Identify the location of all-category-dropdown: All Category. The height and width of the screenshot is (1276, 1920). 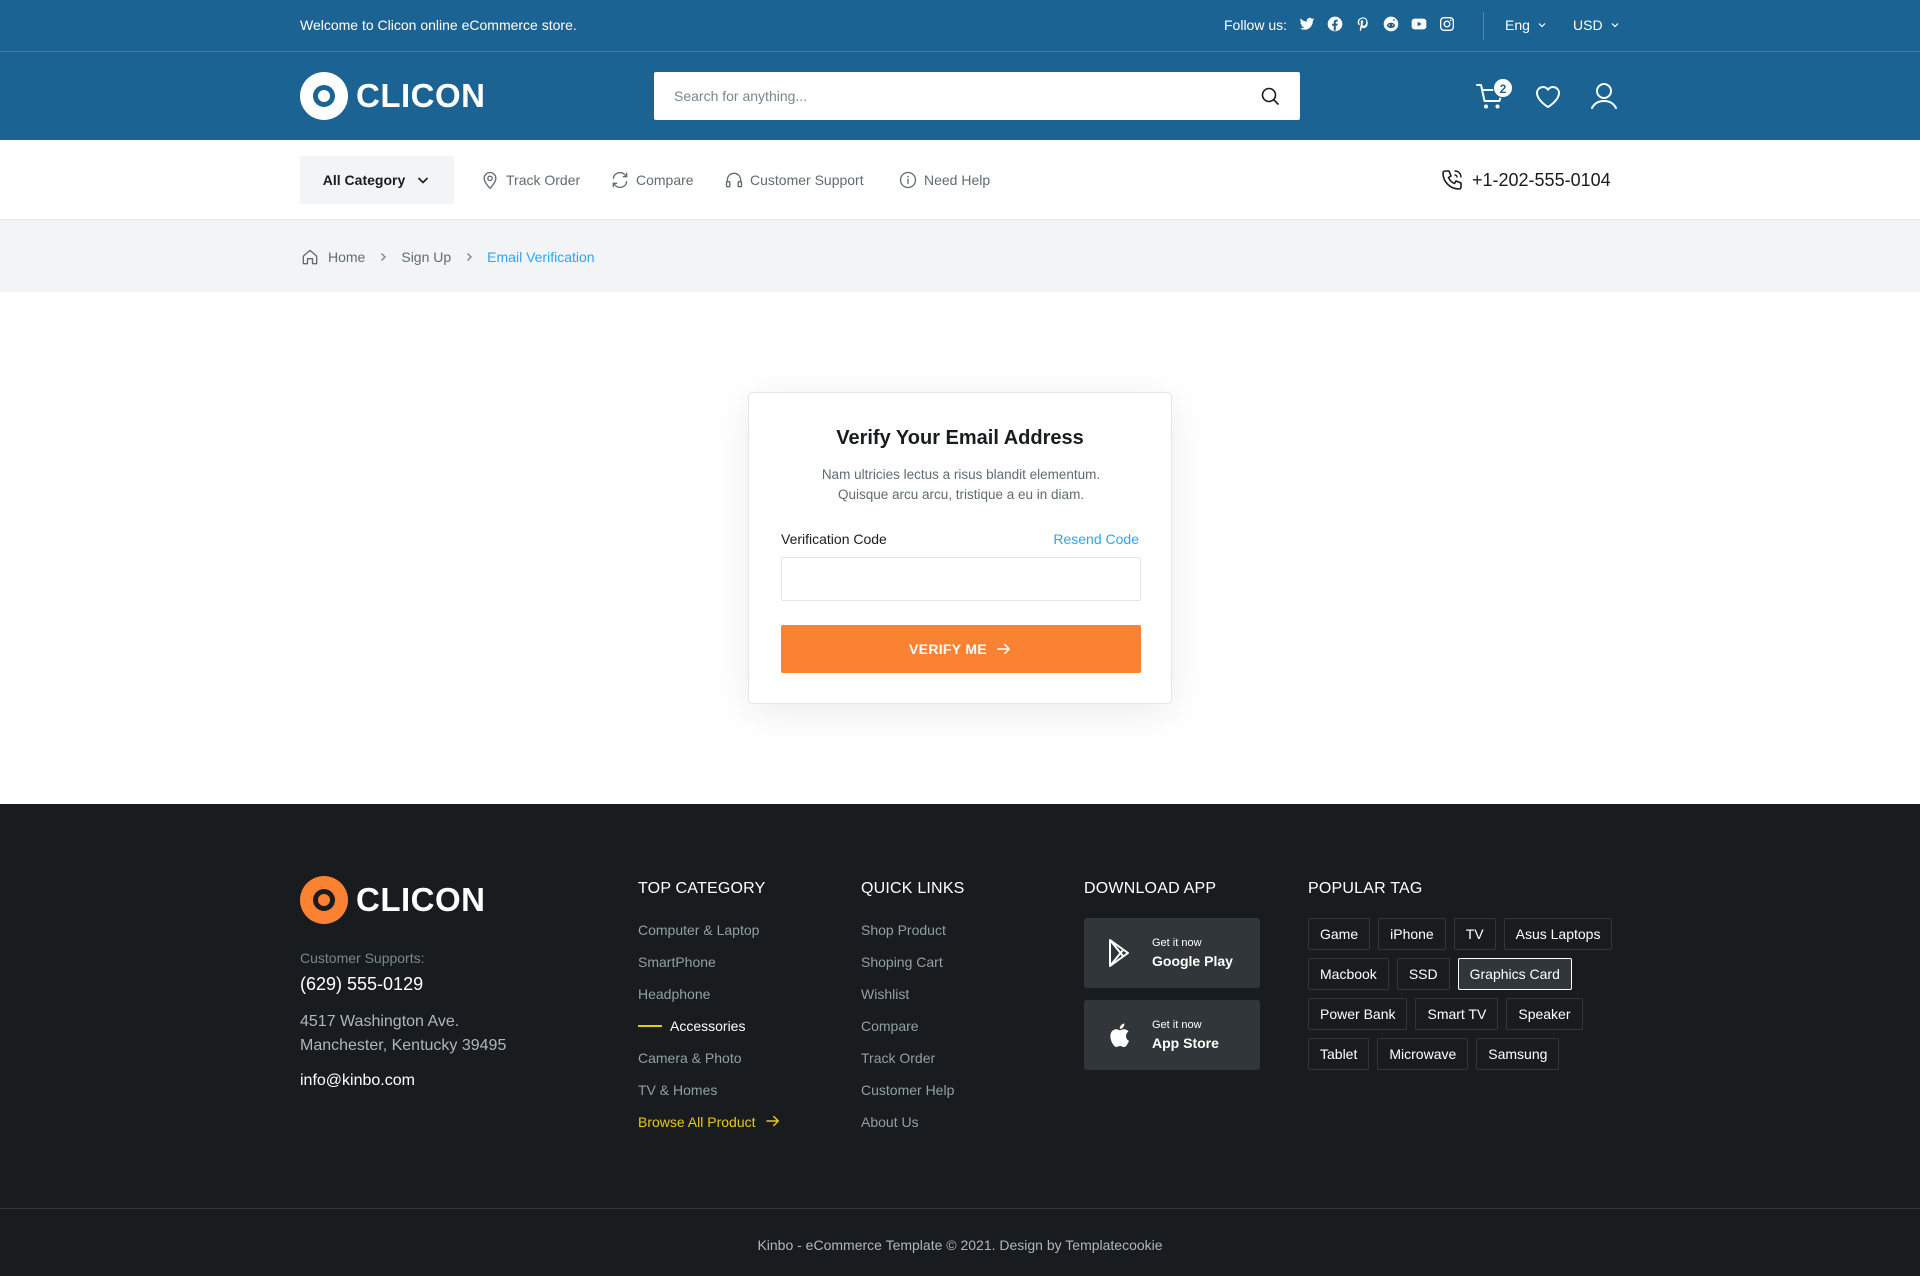
(377, 180).